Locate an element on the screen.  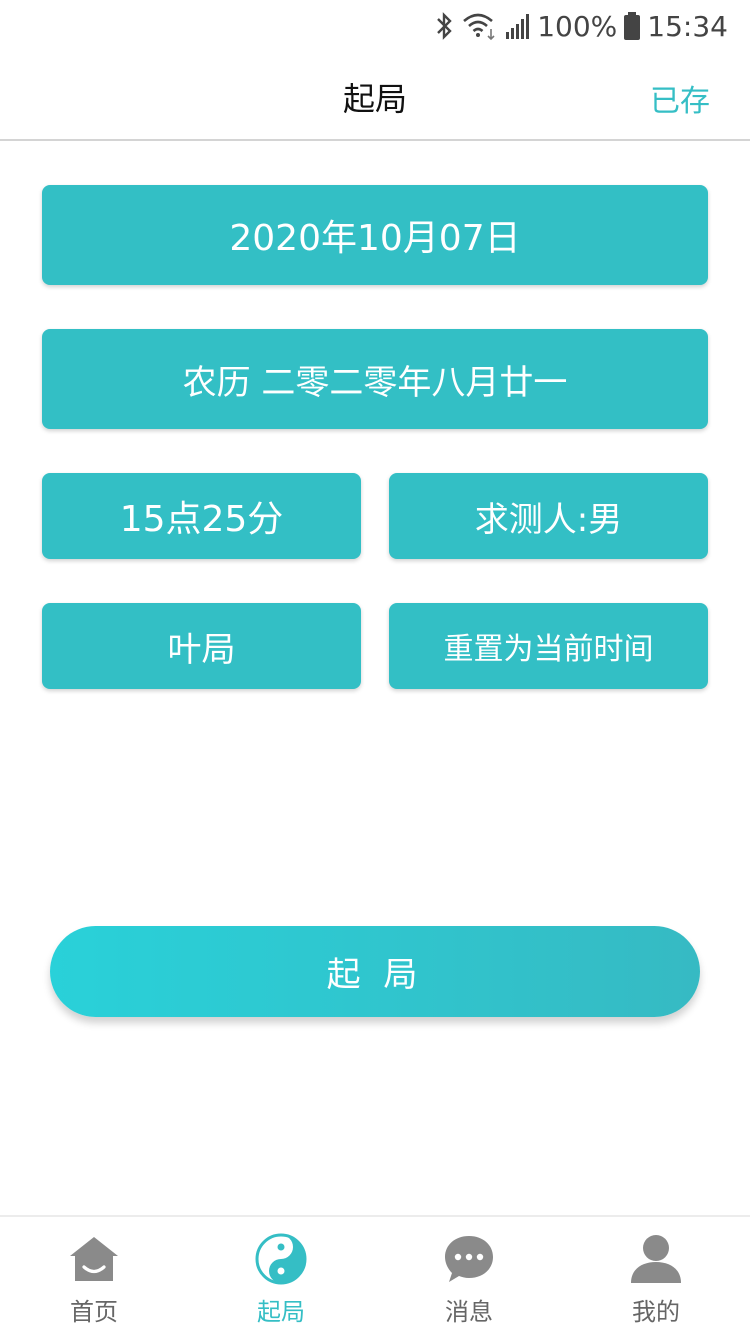
reset-time-button: 重置为当前时间 is located at coordinates (548, 646).